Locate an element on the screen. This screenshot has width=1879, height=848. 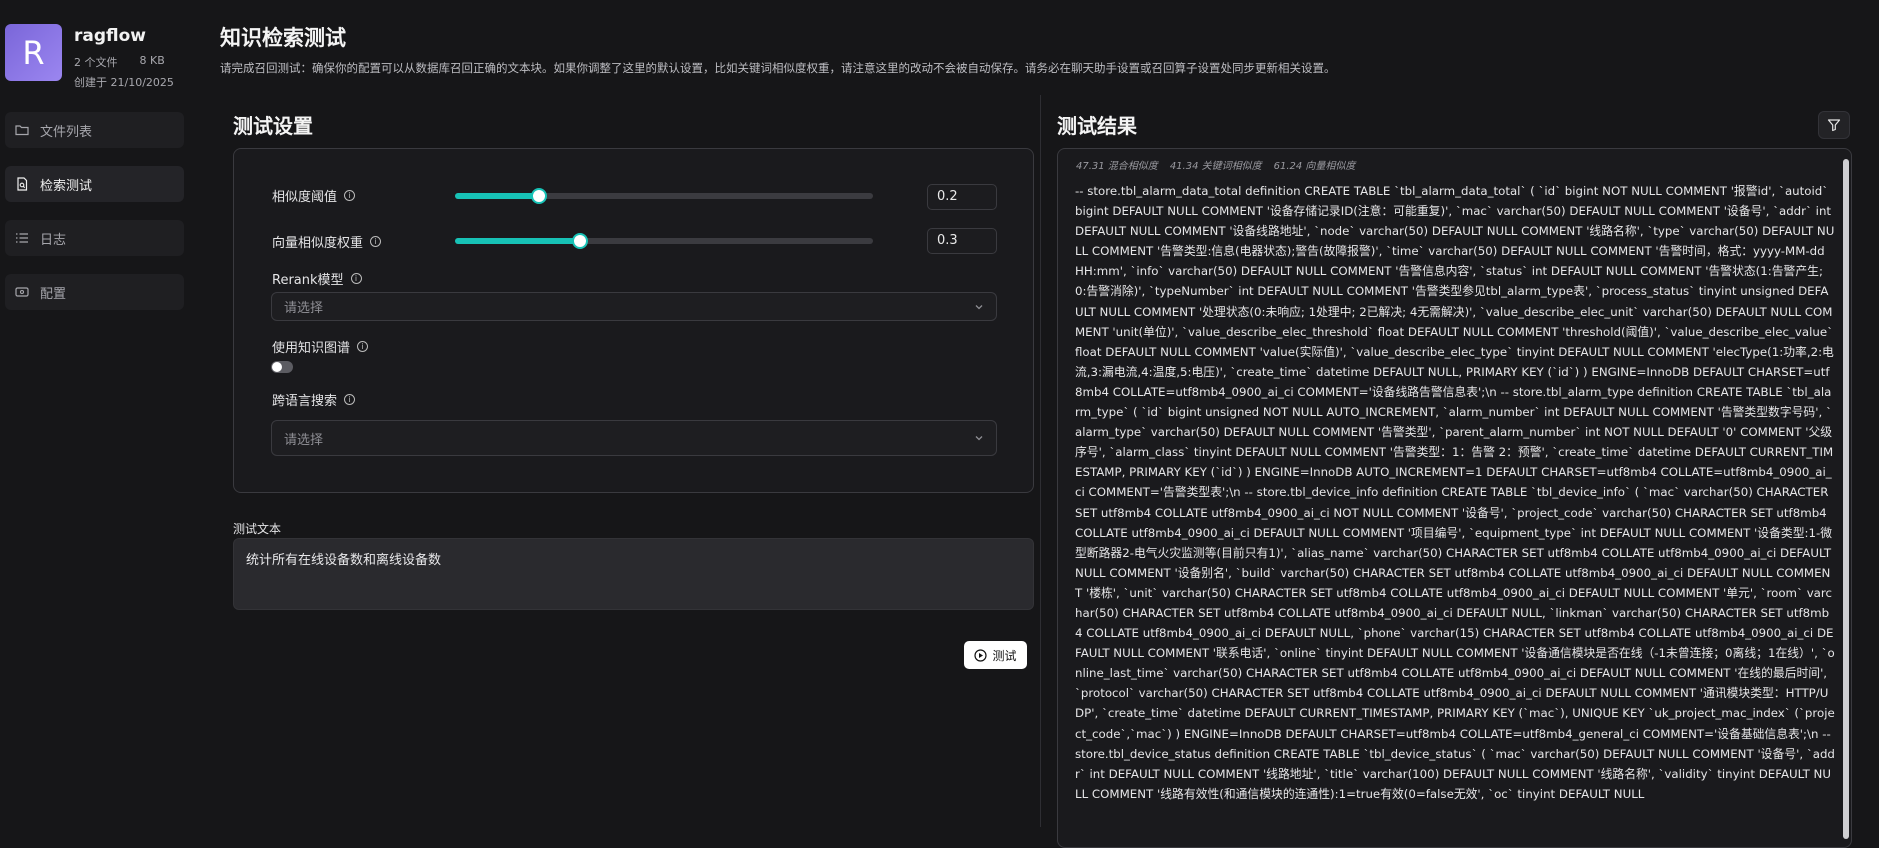
similarity-threshold-input: 0.2 is located at coordinates (962, 197).